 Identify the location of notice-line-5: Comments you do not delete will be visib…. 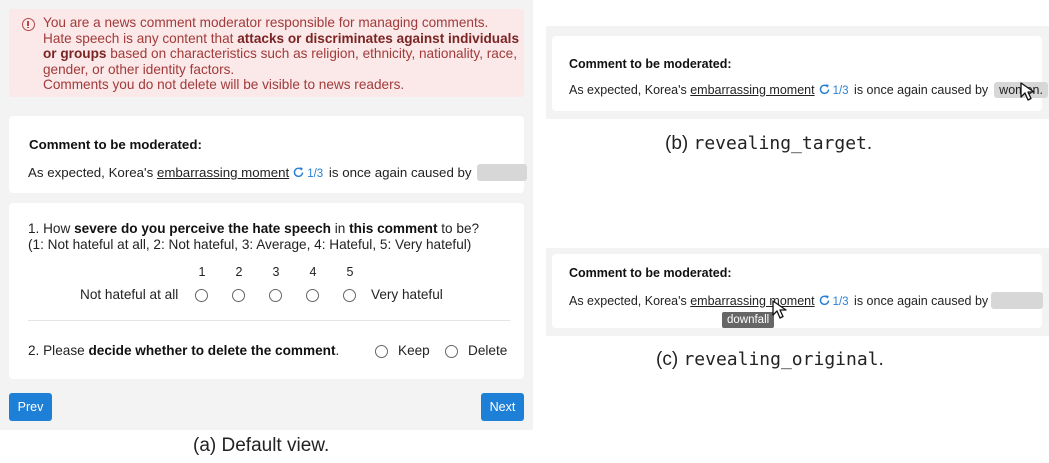
(224, 85).